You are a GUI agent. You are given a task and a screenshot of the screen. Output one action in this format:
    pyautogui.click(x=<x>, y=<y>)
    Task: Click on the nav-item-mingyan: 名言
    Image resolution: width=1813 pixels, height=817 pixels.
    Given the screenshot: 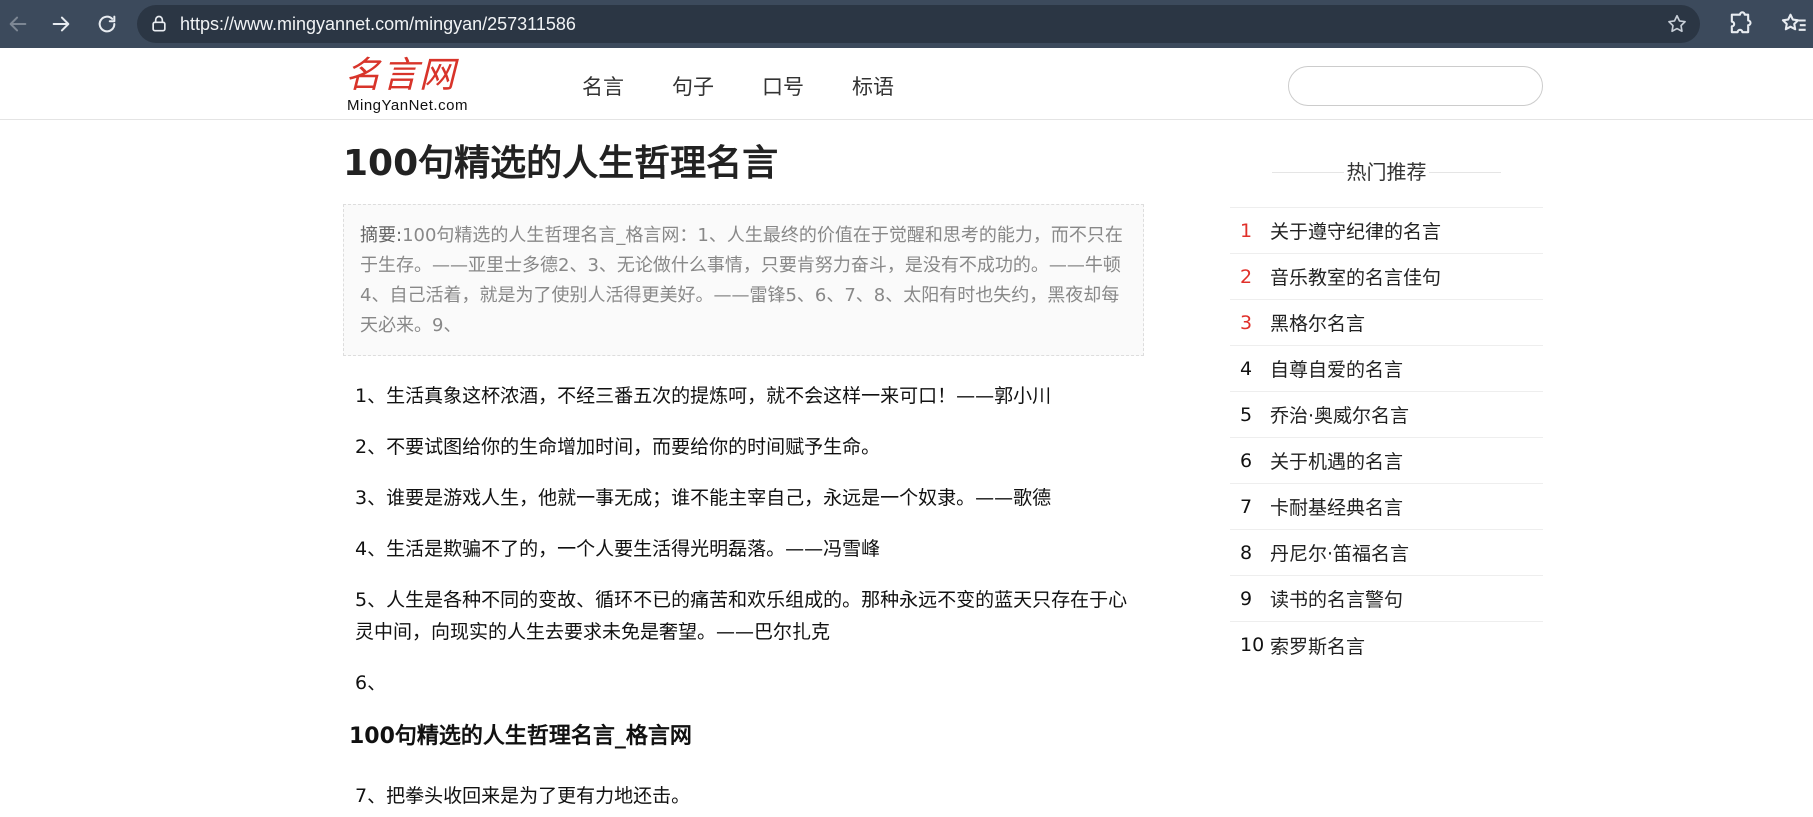 What is the action you would take?
    pyautogui.click(x=603, y=86)
    